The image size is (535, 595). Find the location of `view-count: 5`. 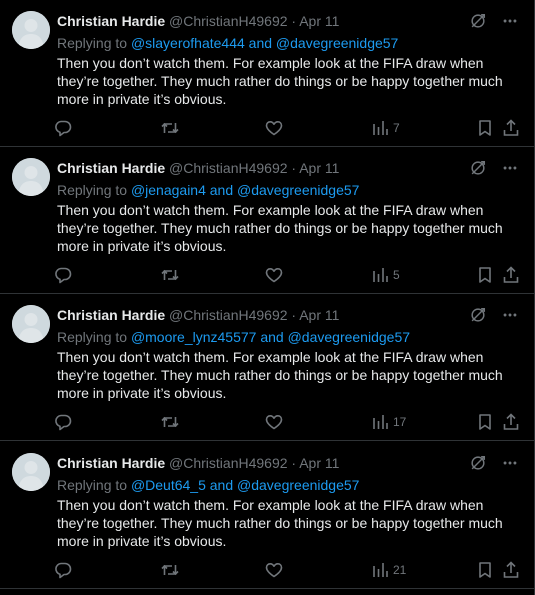

view-count: 5 is located at coordinates (396, 275).